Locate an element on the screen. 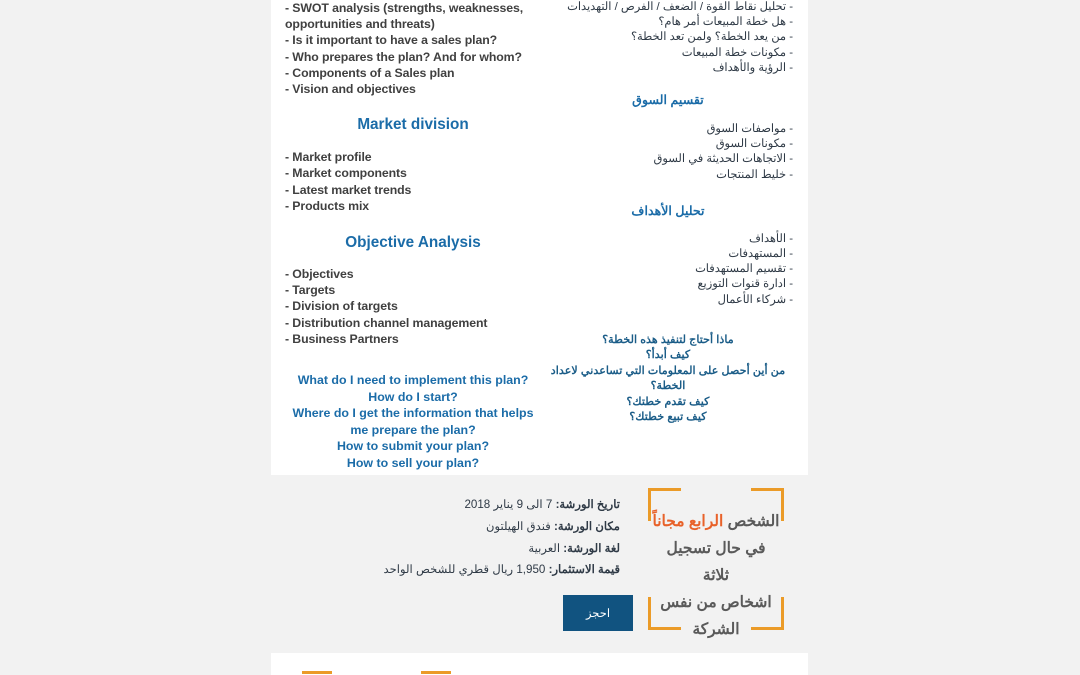 The height and width of the screenshot is (675, 1080). question-line: كيف تقدم خطتك؟ is located at coordinates (668, 401).